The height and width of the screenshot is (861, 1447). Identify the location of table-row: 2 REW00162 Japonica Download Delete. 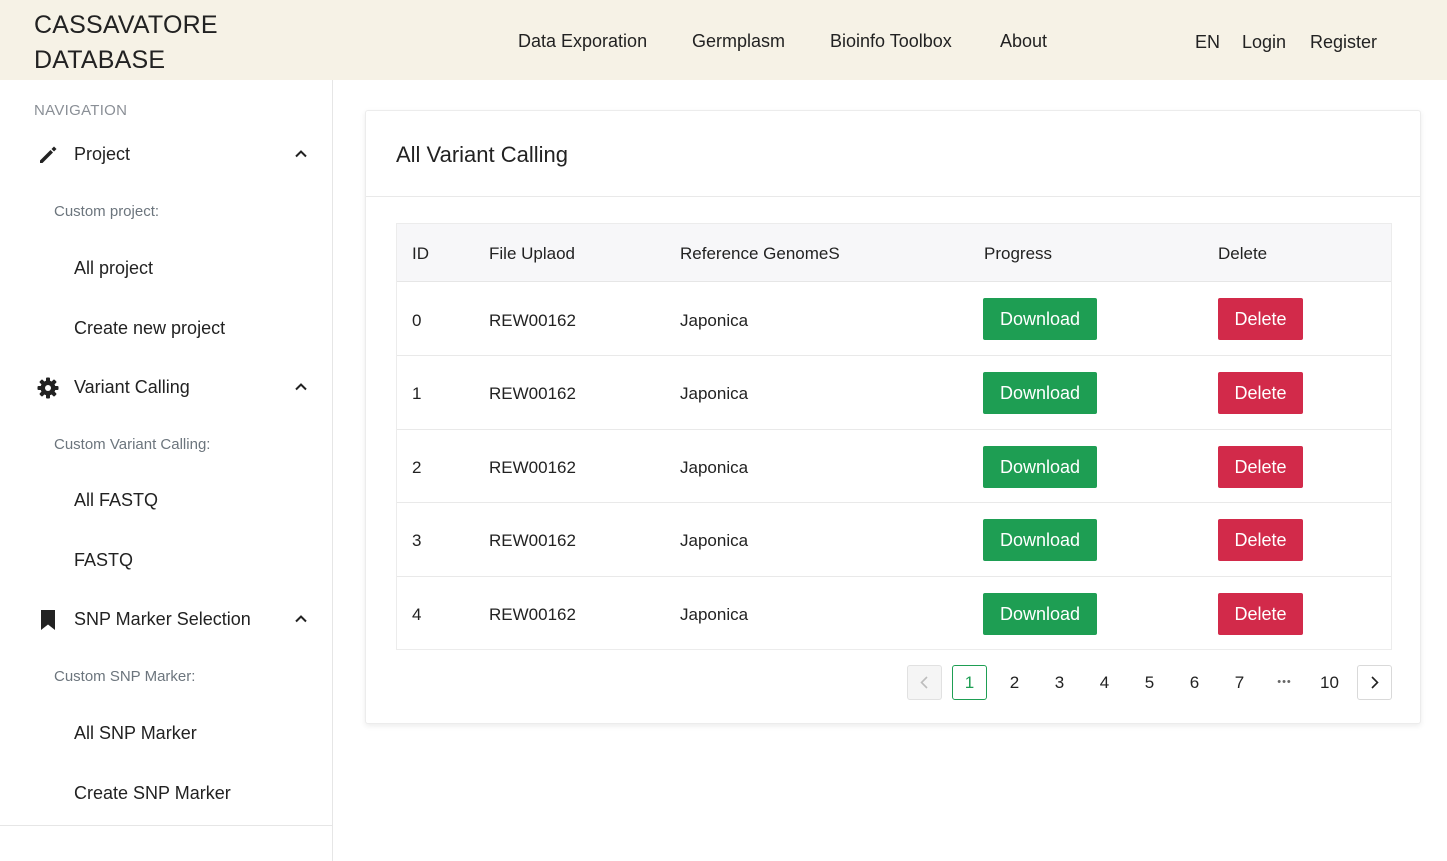
(894, 466).